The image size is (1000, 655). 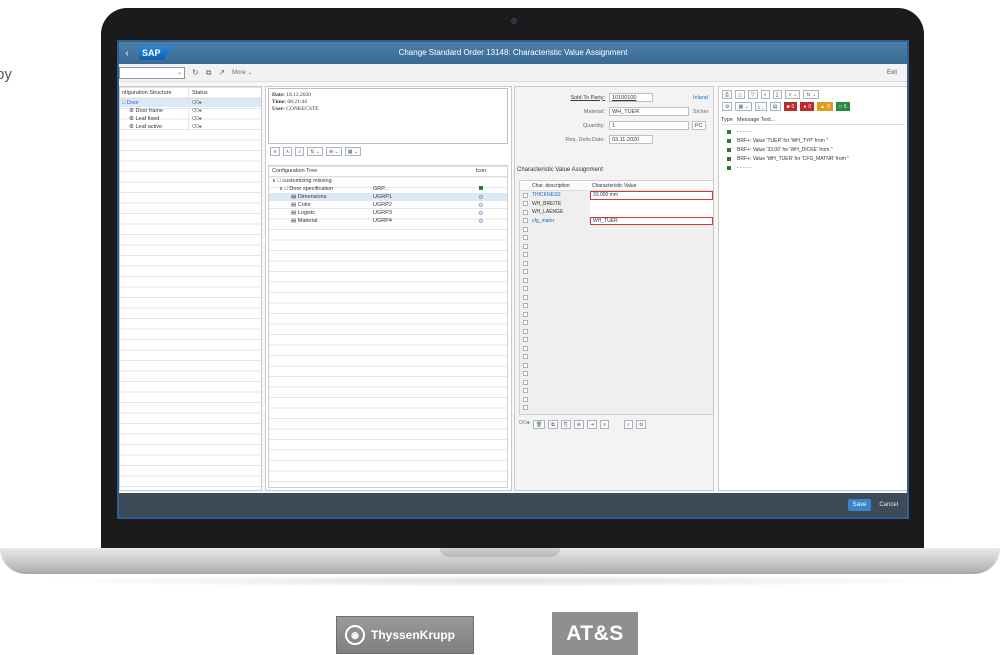 I want to click on cva-row: cfg_matnr WH_TUER, so click(x=616, y=220).